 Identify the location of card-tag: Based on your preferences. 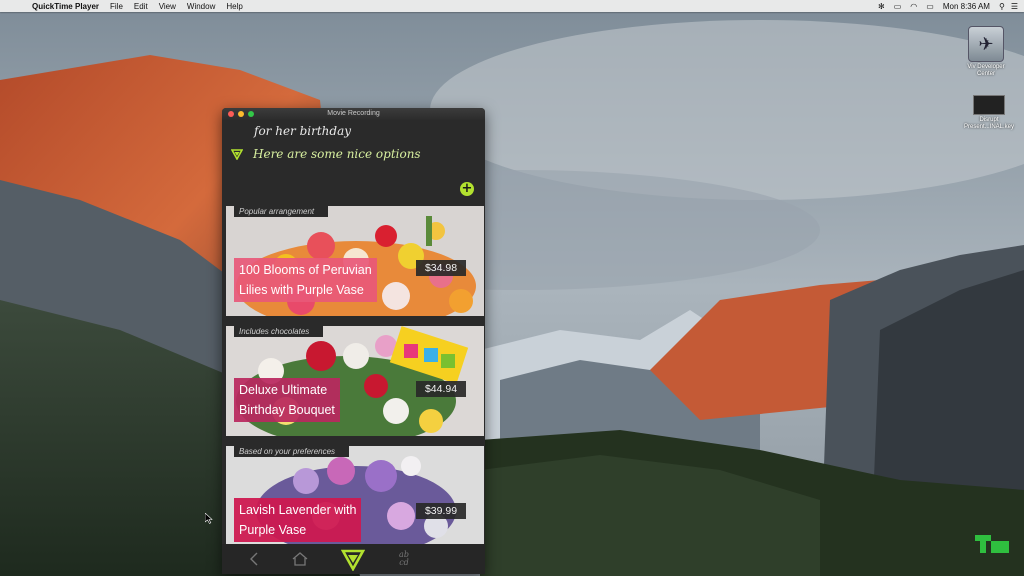
(292, 451).